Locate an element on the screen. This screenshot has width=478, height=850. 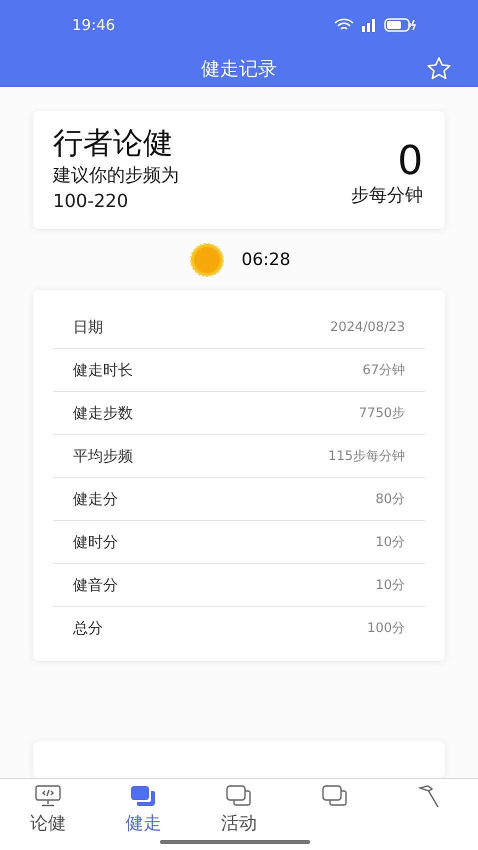
record-label: 健时分 is located at coordinates (95, 542).